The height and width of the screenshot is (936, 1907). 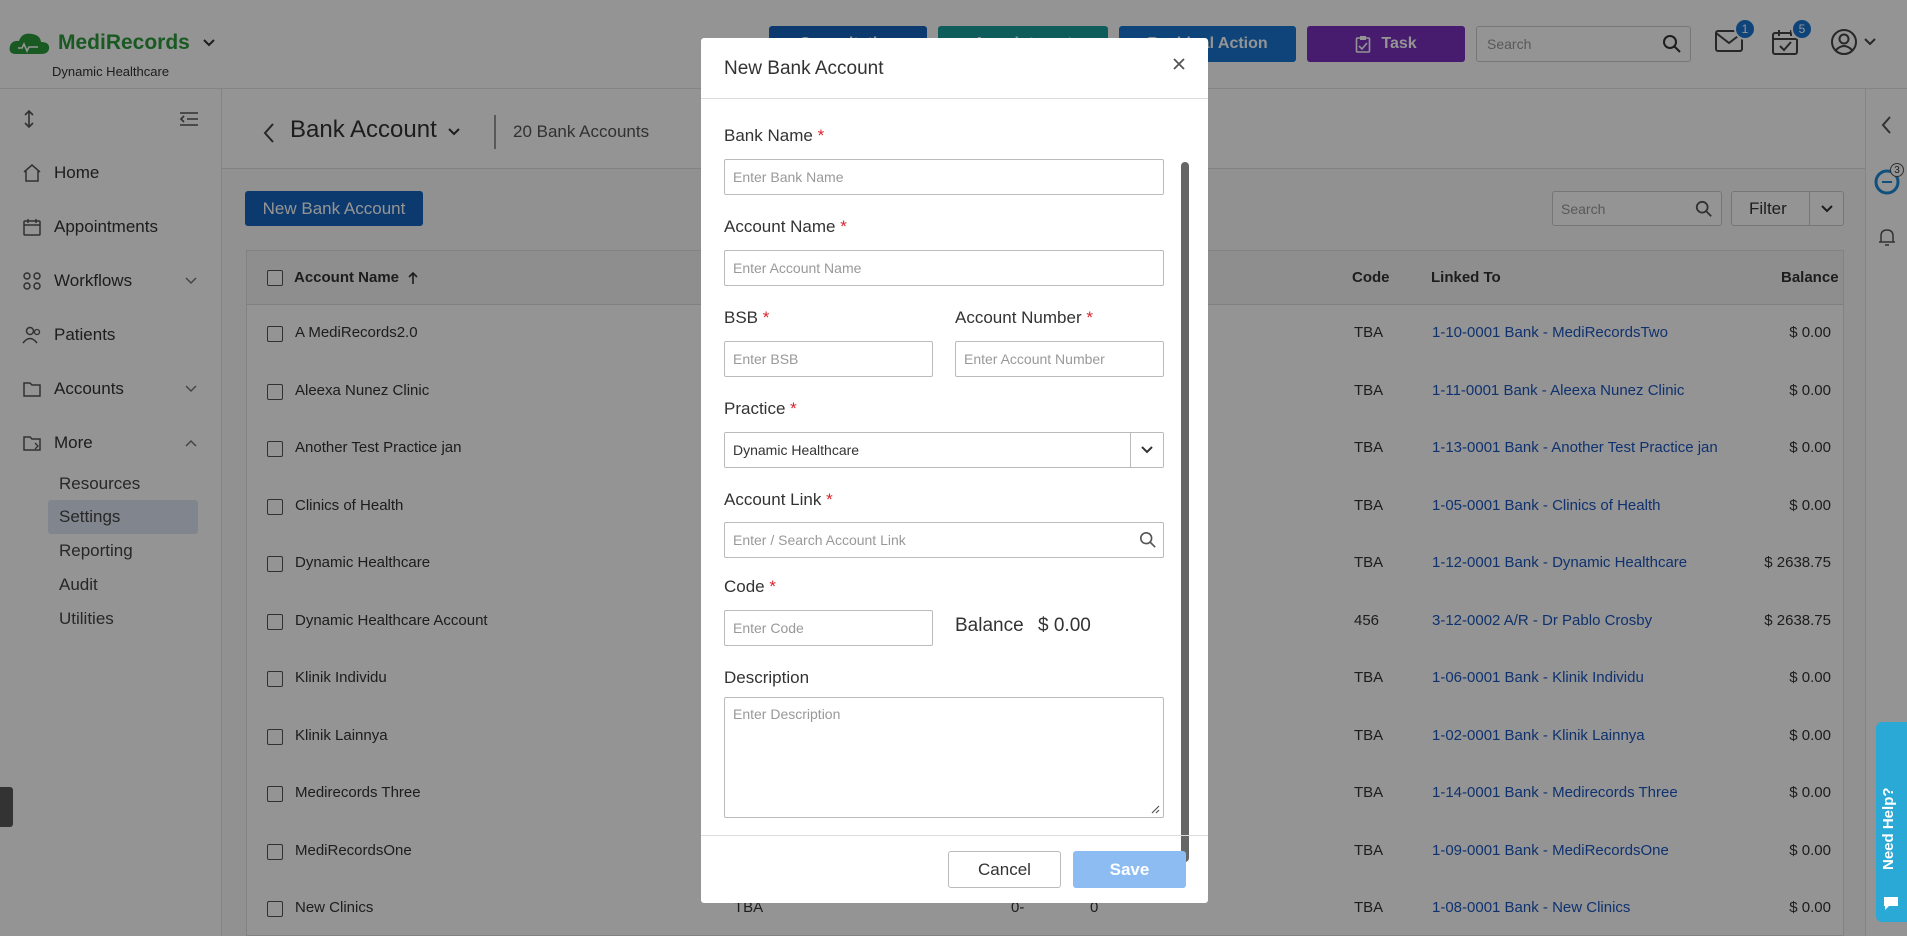 I want to click on account-link-input: Enter / Search Account Link, so click(x=944, y=540).